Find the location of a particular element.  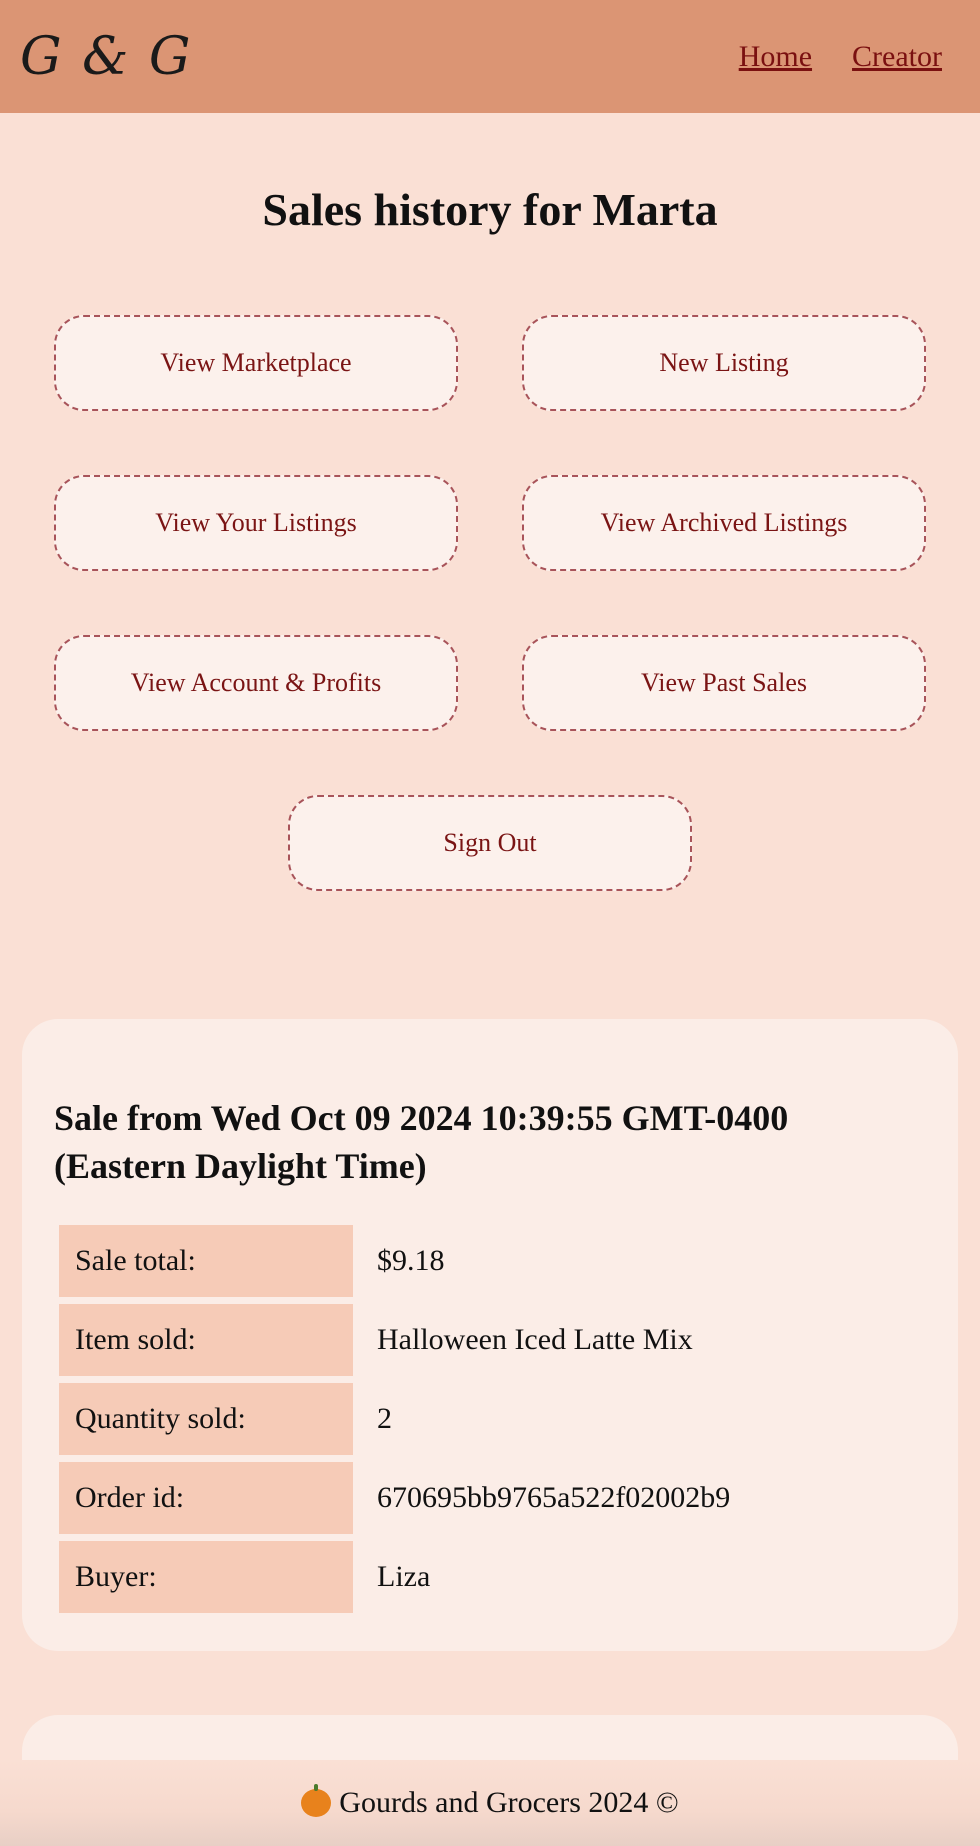

footer-text: Gourds and Grocers 2024 © is located at coordinates (509, 1802).